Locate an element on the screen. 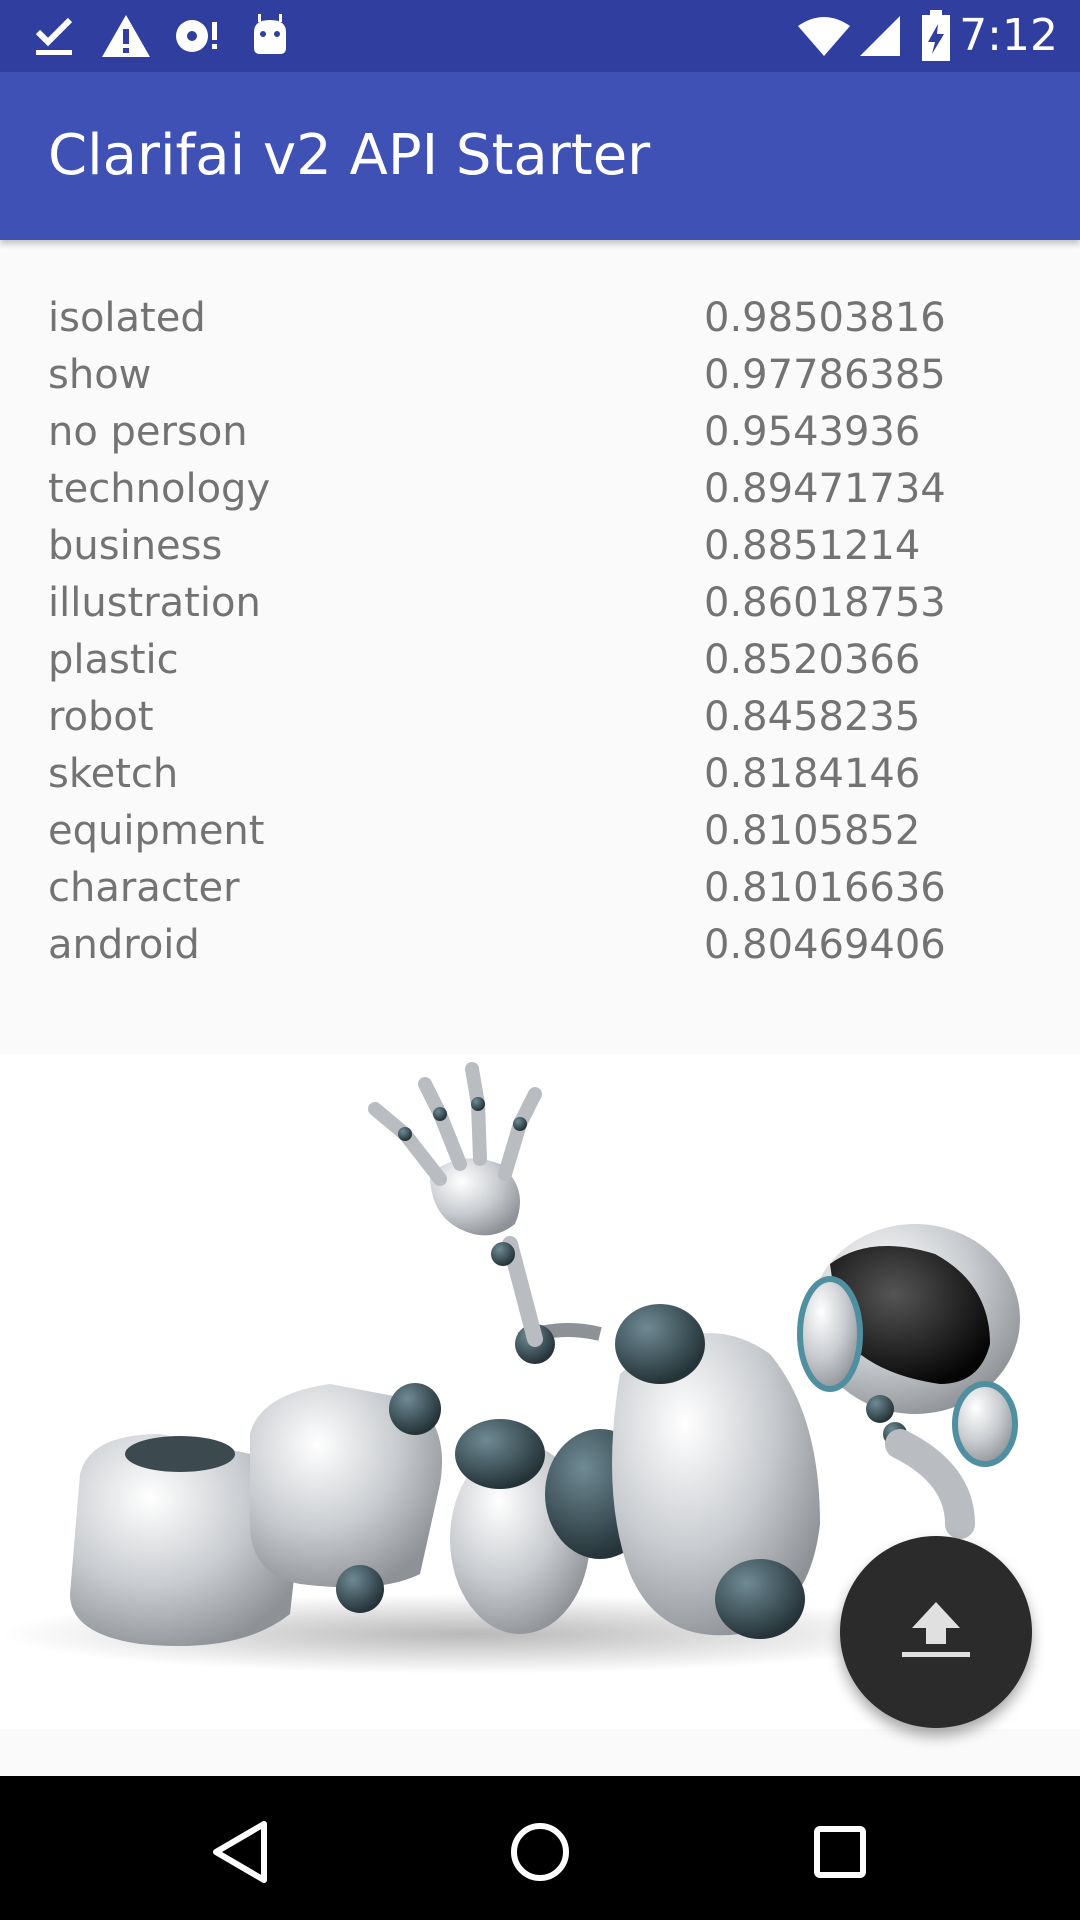 This screenshot has height=1920, width=1080. app-bar: Clarifai v2 API Starter is located at coordinates (540, 156).